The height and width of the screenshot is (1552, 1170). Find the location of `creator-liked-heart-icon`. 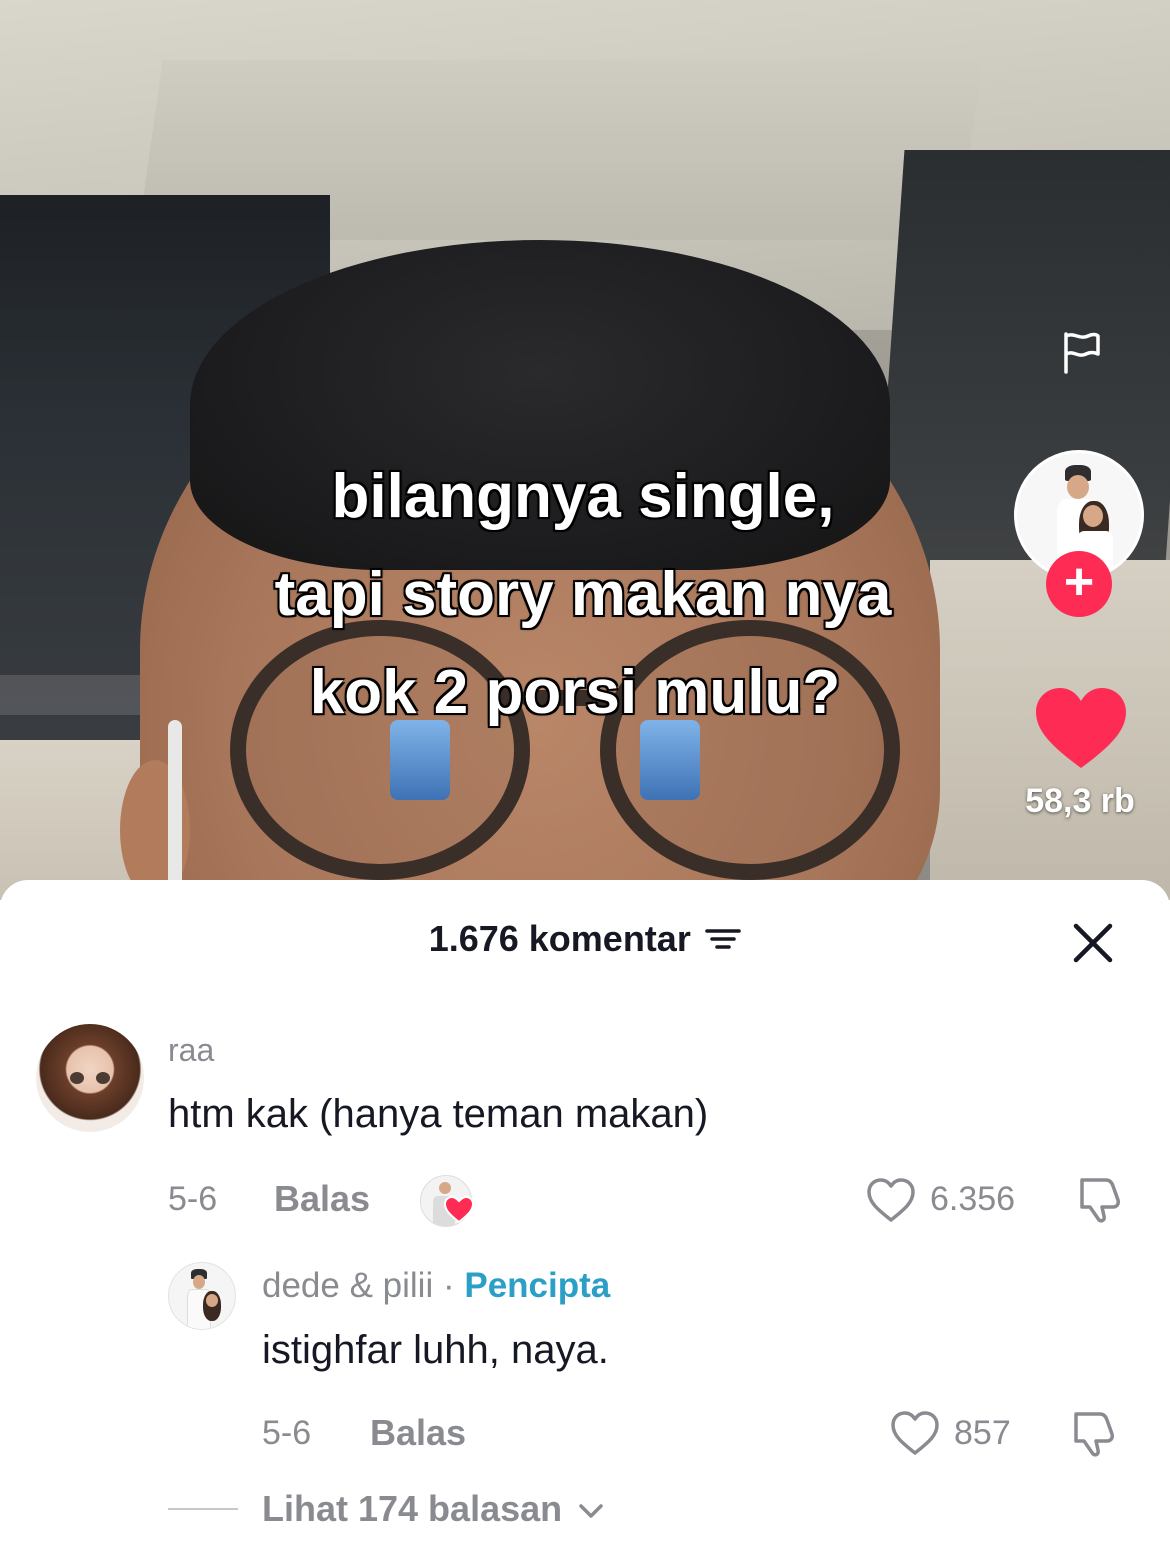

creator-liked-heart-icon is located at coordinates (459, 1210).